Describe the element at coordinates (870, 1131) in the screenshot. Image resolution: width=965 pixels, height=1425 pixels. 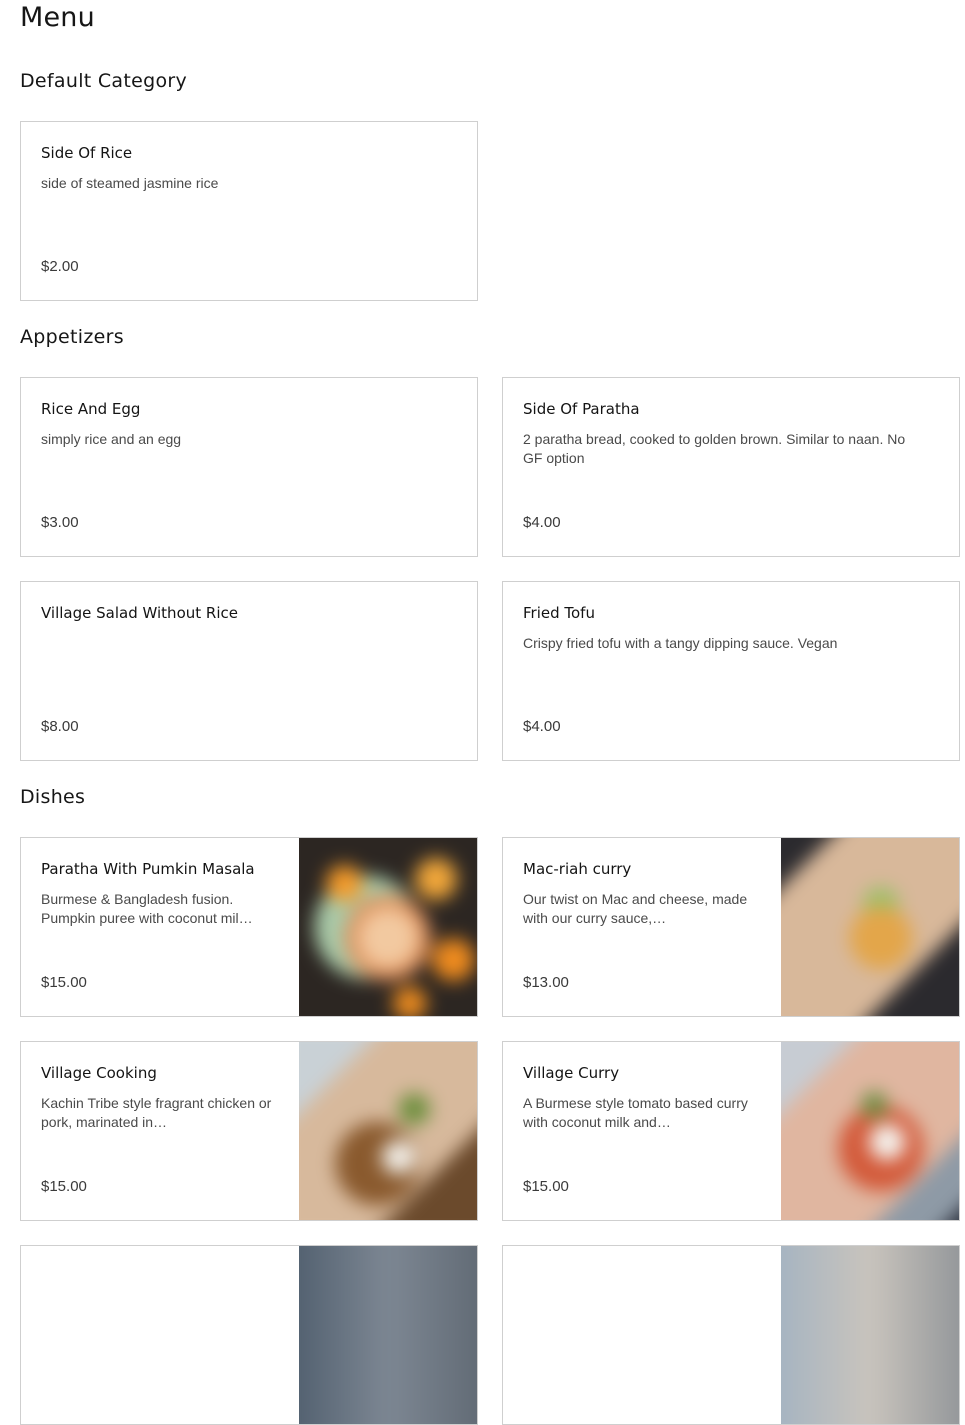
I see `village-curry-photo` at that location.